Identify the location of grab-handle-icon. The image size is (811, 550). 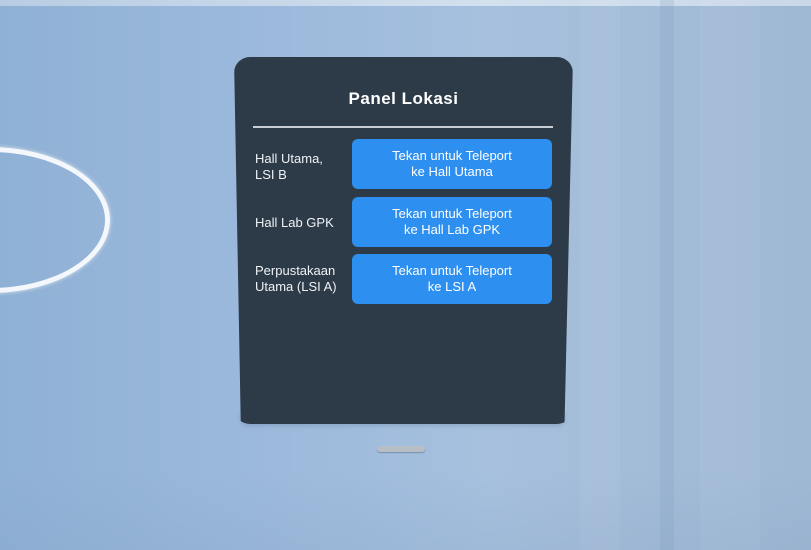
(401, 449).